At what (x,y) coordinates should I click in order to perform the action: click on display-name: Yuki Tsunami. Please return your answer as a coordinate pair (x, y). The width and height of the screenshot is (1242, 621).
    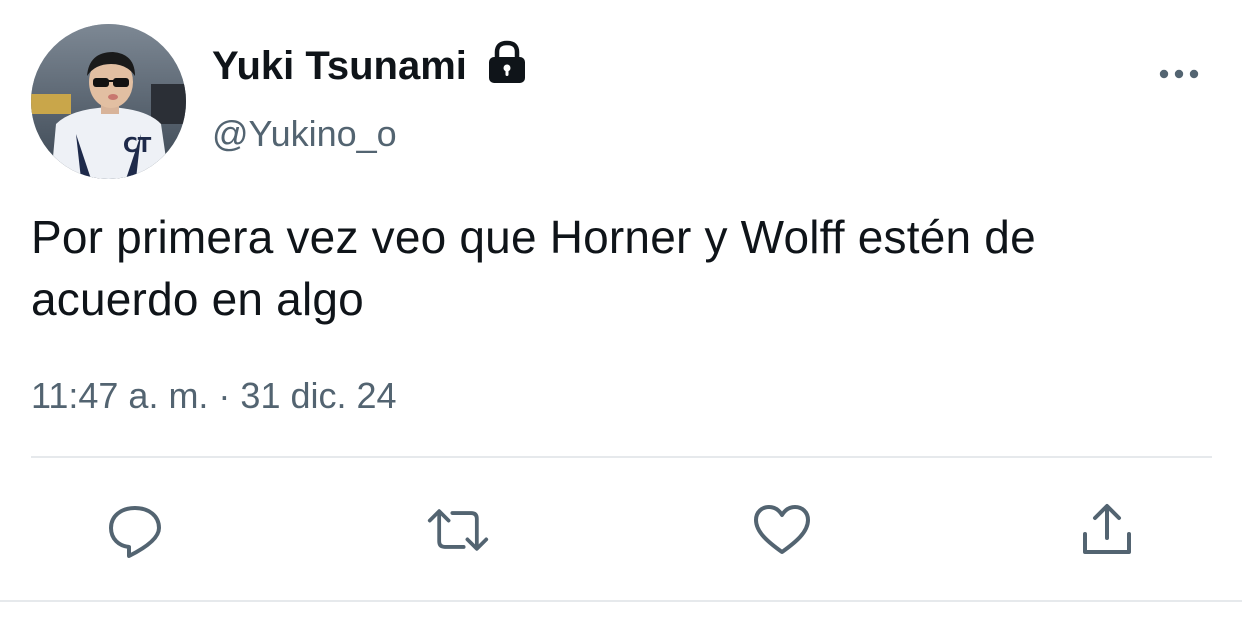
    Looking at the image, I should click on (339, 66).